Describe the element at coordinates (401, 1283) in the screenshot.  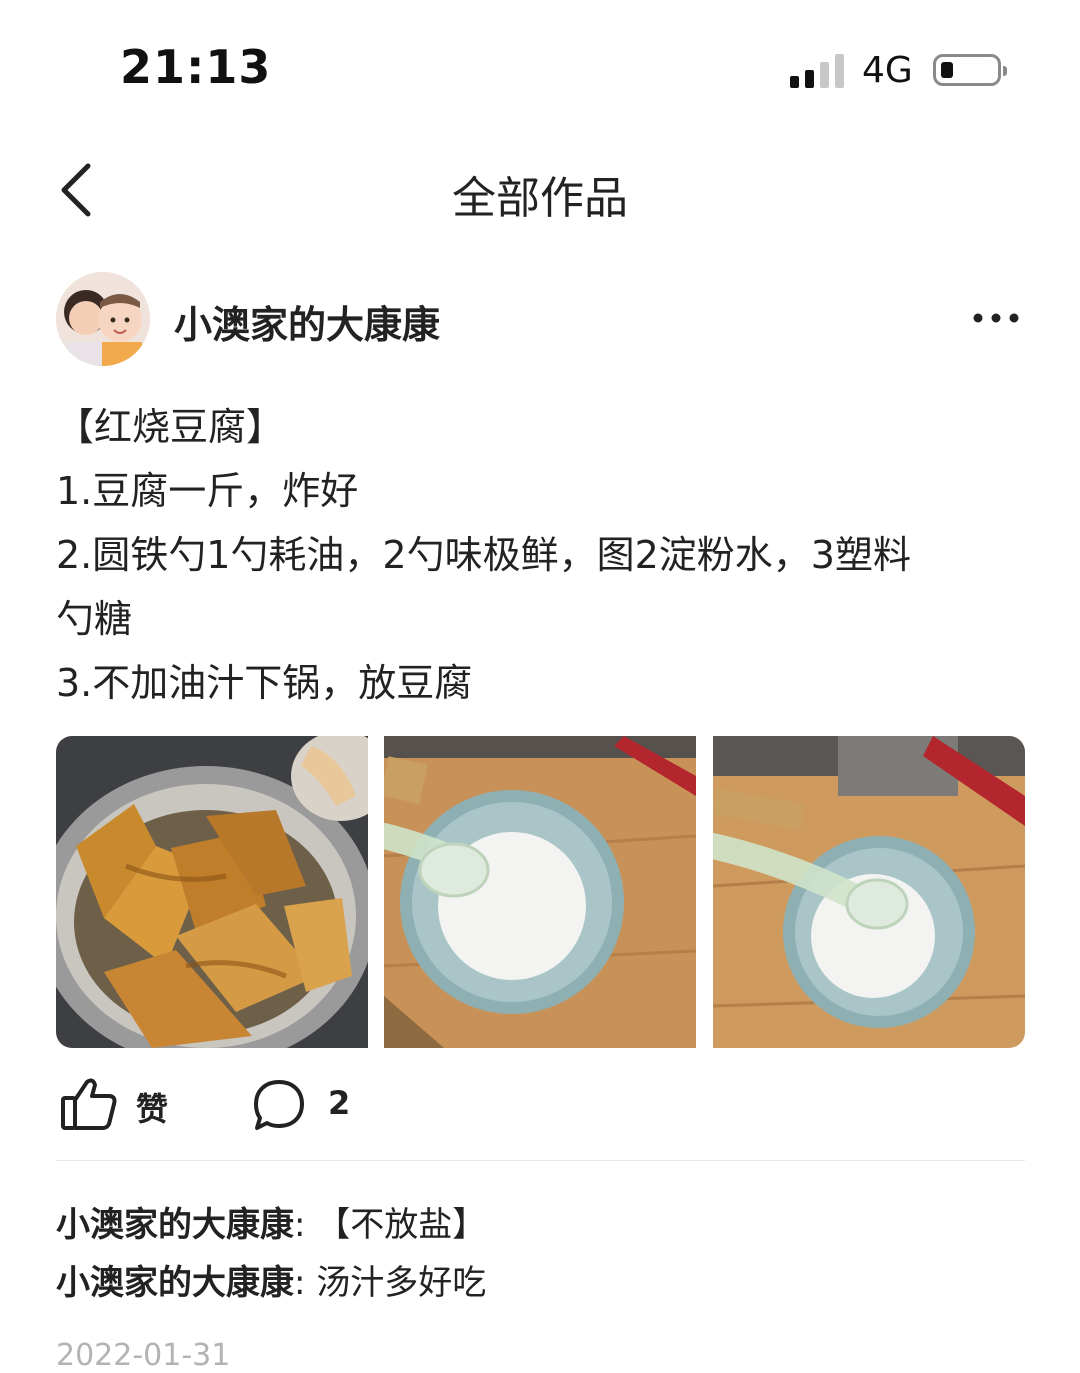
I see `comment-text: 汤汁多好吃` at that location.